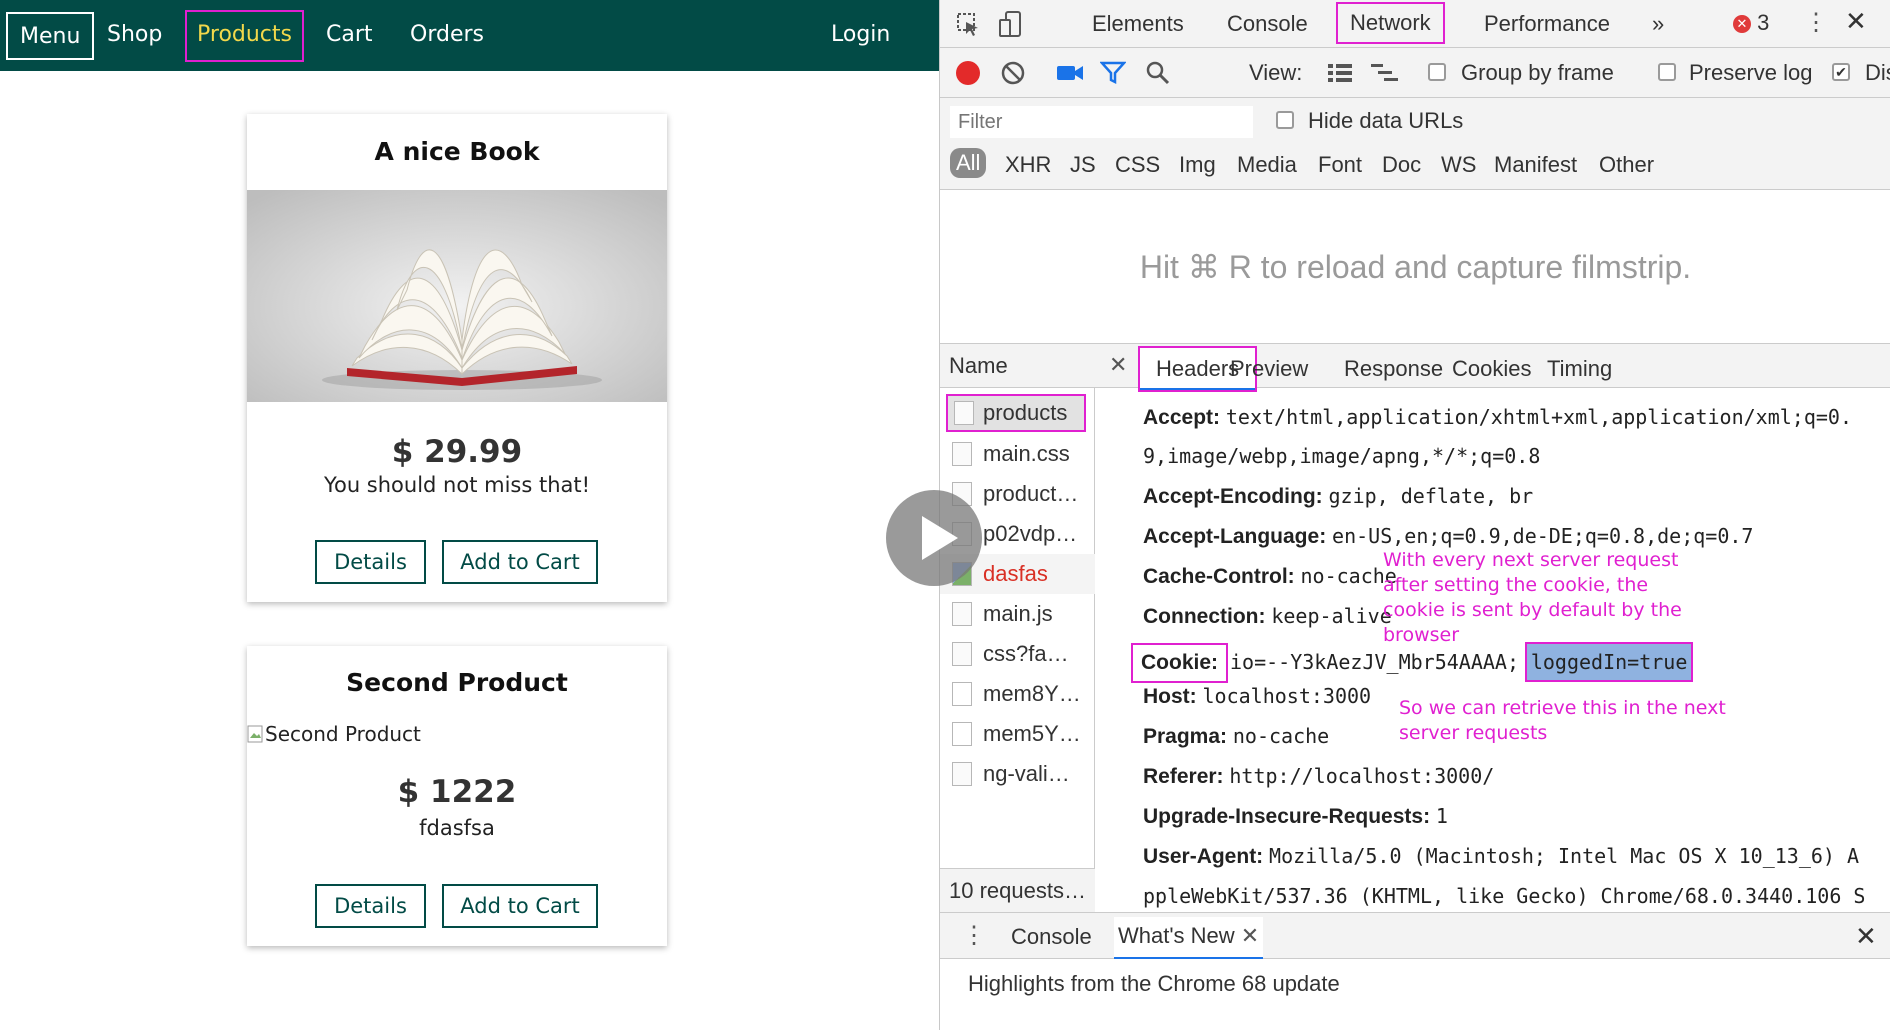 The height and width of the screenshot is (1030, 1890). I want to click on drawer-tabbar: ⋮ Console What's New ✕ ✕, so click(1415, 936).